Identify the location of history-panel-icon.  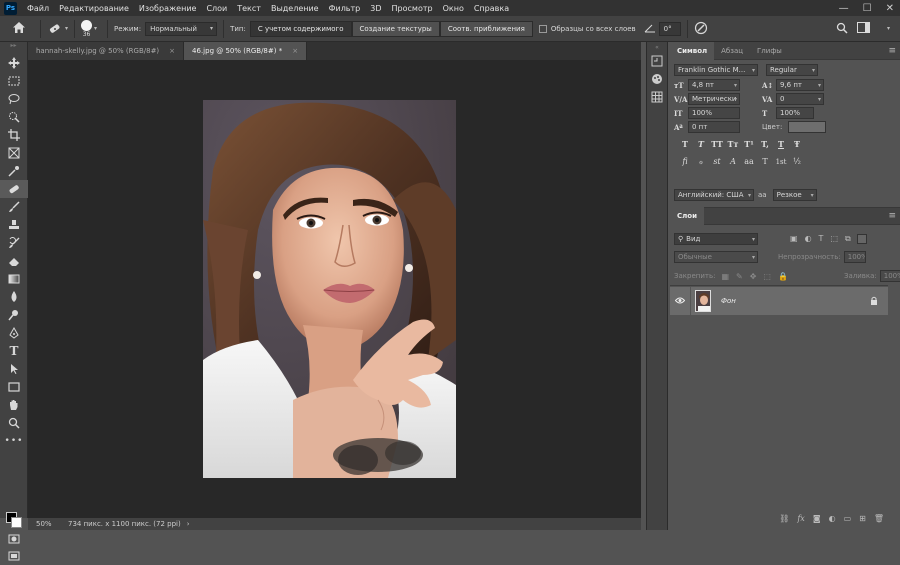
(657, 61).